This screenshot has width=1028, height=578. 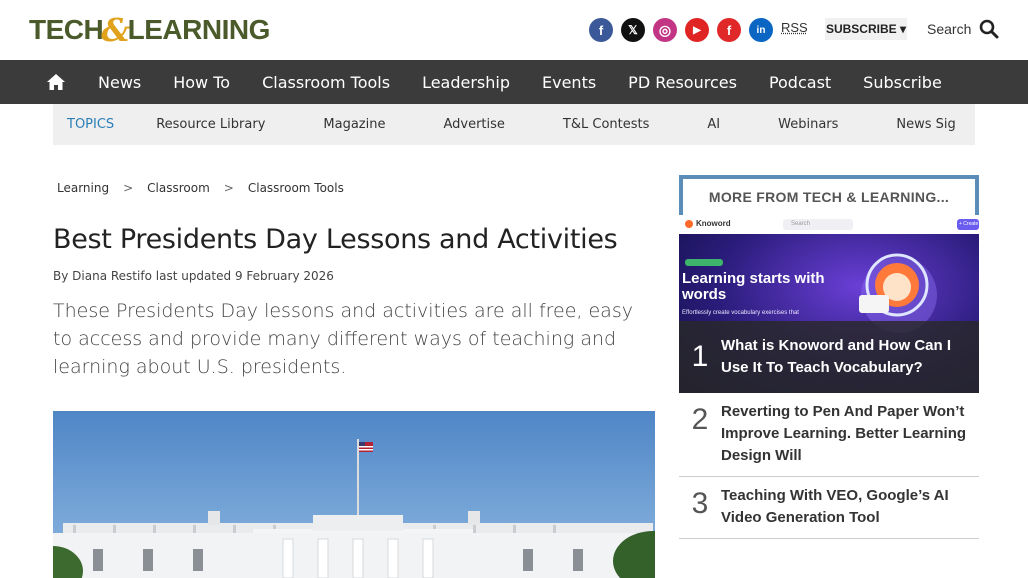 I want to click on rank-number: 3, so click(x=700, y=503).